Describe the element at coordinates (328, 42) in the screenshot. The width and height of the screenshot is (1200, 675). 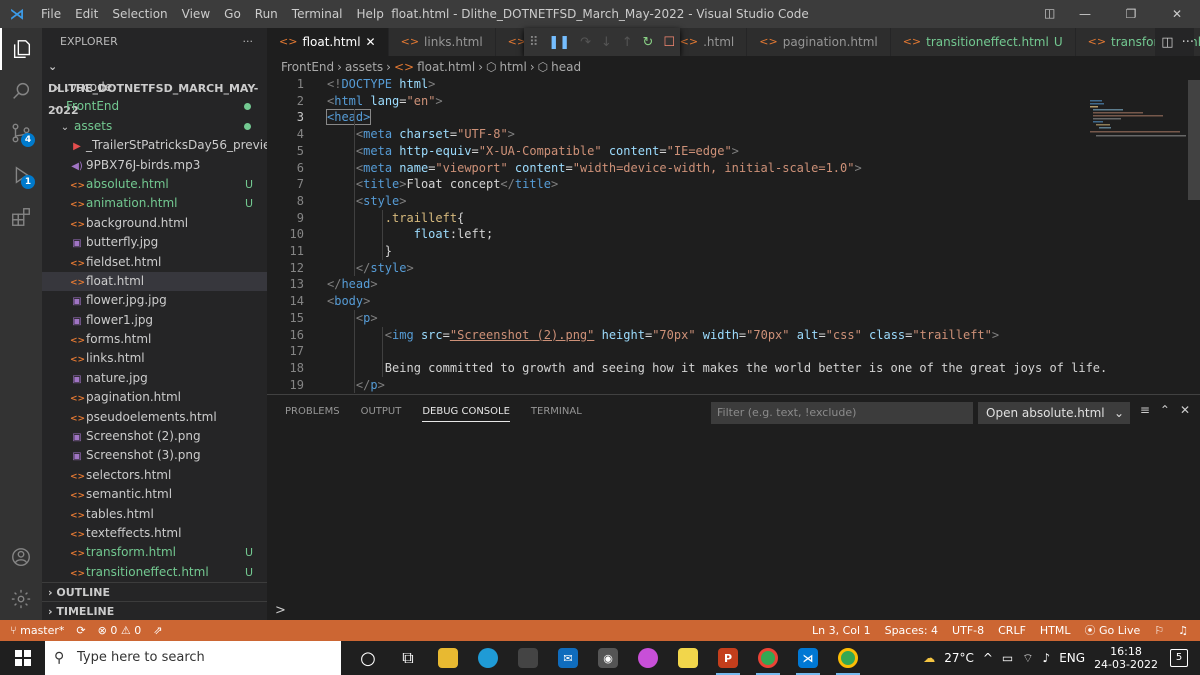
I see `tab-float-html: <> float.html ✕` at that location.